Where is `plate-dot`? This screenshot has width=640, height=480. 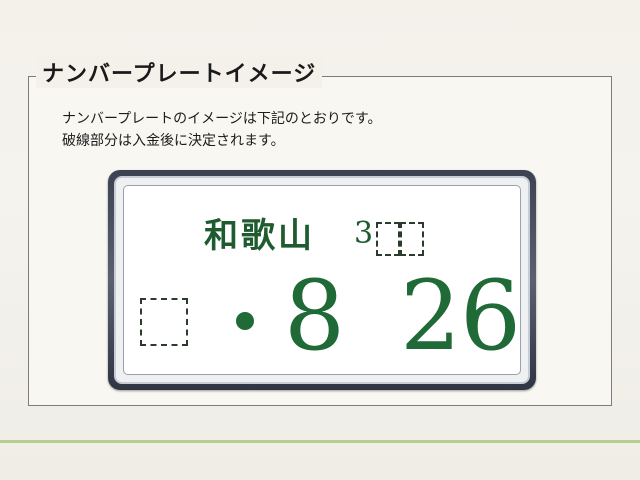
plate-dot is located at coordinates (245, 321).